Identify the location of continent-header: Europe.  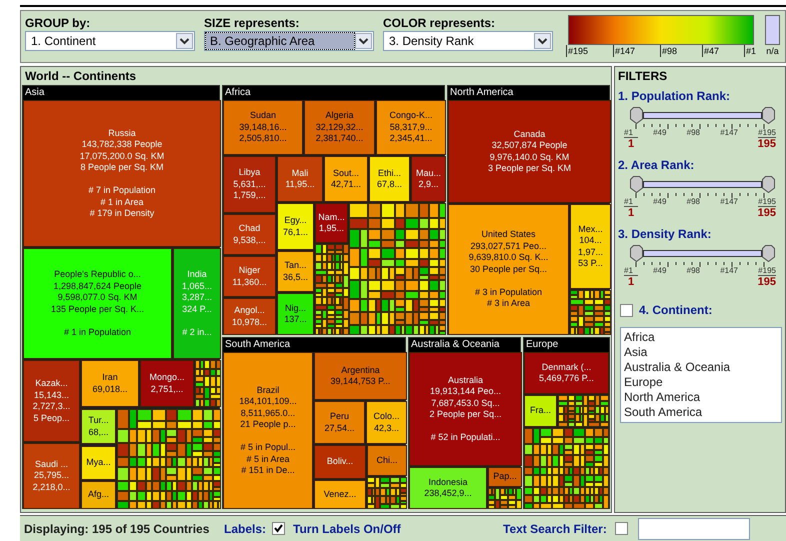
(566, 345).